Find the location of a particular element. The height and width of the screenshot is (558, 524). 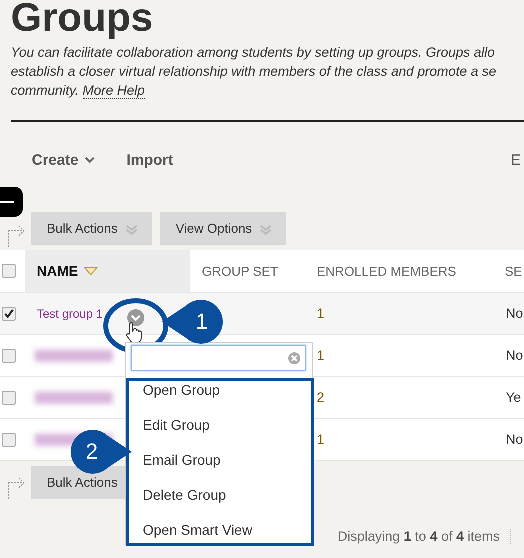

toolbar-item: E is located at coordinates (515, 160).